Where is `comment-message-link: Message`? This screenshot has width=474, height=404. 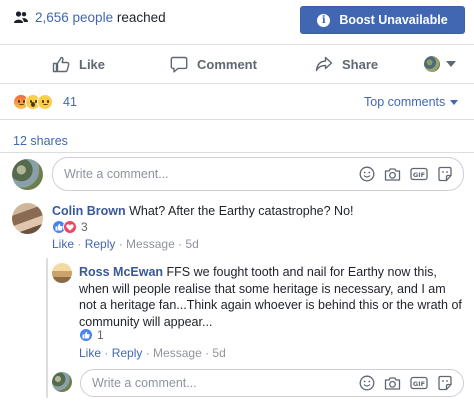
comment-message-link: Message is located at coordinates (150, 244).